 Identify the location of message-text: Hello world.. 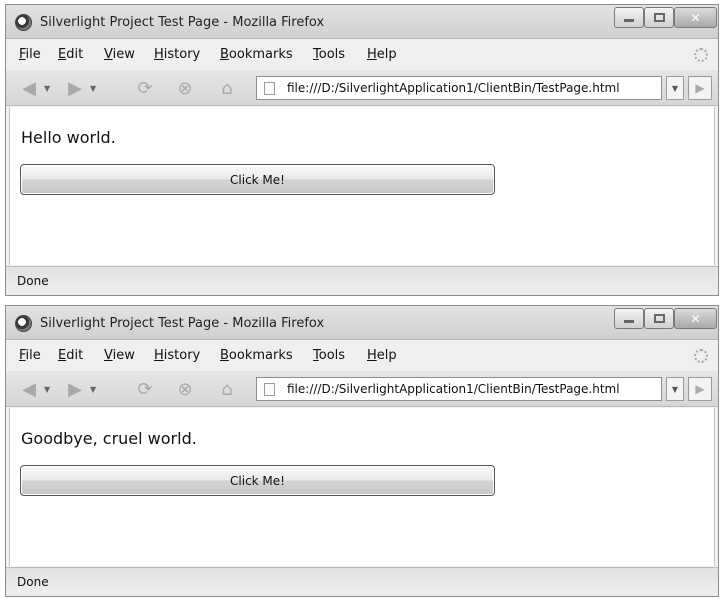
(68, 137).